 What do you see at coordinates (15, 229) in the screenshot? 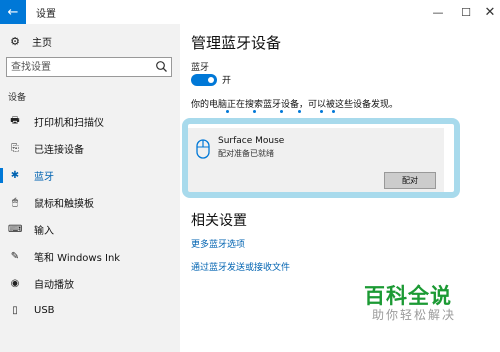
I see `keyboard-icon: ⌨` at bounding box center [15, 229].